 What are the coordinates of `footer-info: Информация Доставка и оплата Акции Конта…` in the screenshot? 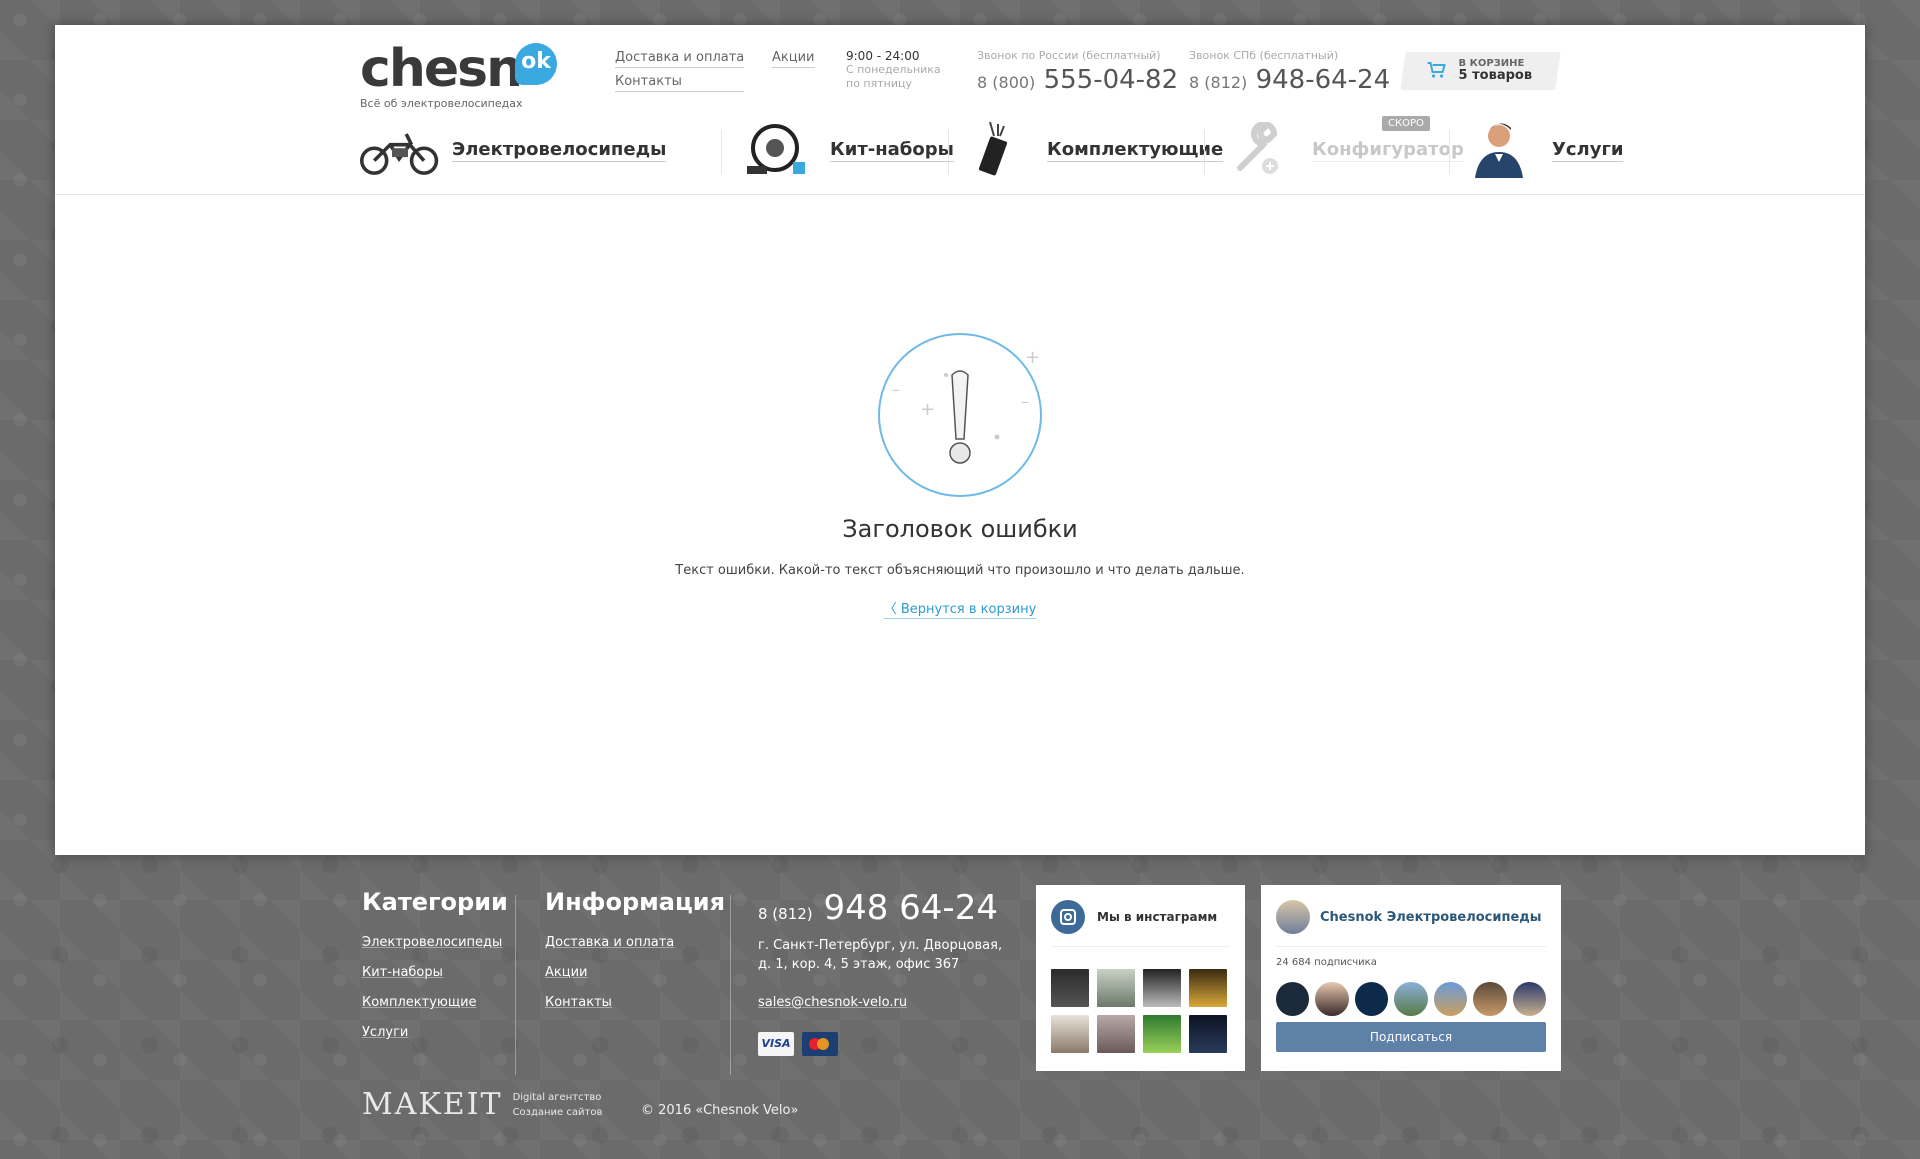 It's located at (635, 953).